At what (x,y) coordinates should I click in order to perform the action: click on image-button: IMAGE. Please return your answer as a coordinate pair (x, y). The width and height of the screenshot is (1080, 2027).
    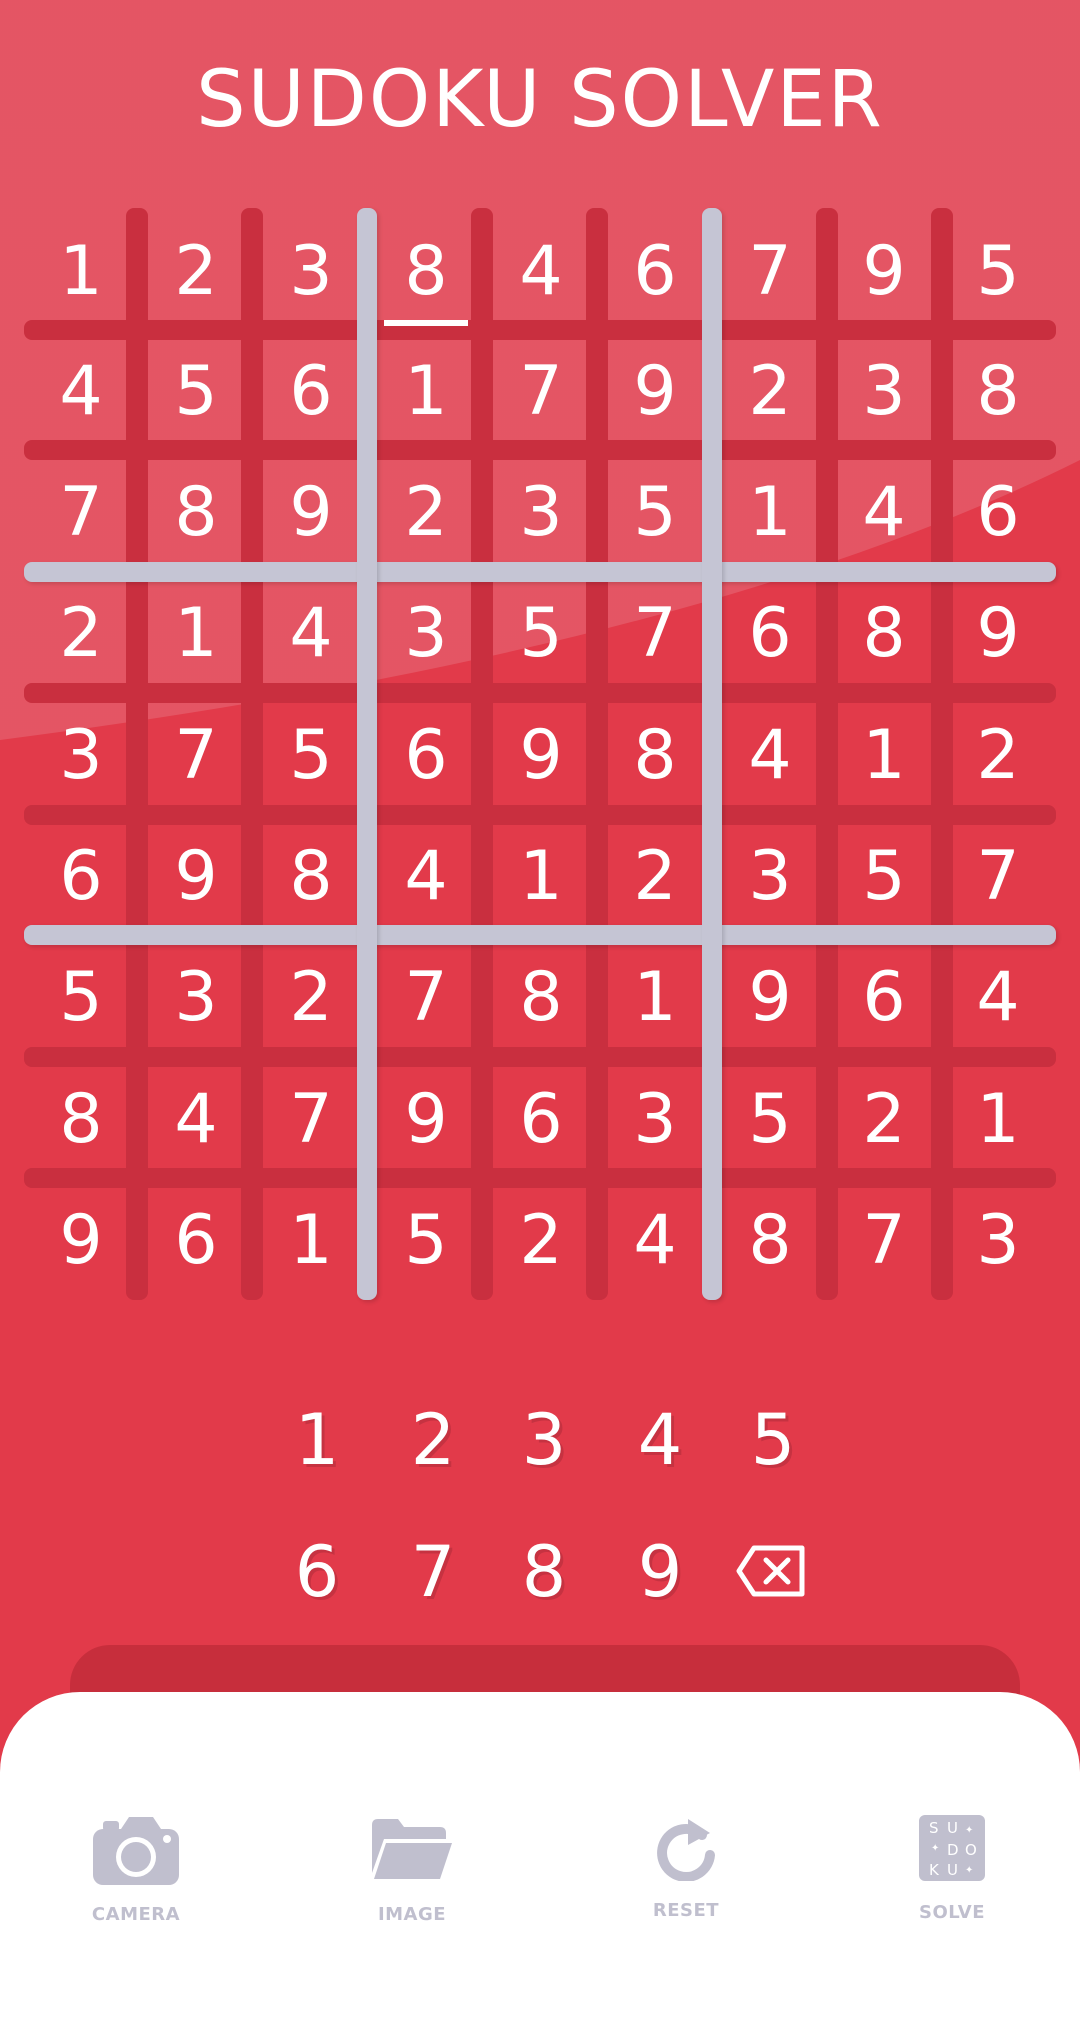
    Looking at the image, I should click on (412, 1870).